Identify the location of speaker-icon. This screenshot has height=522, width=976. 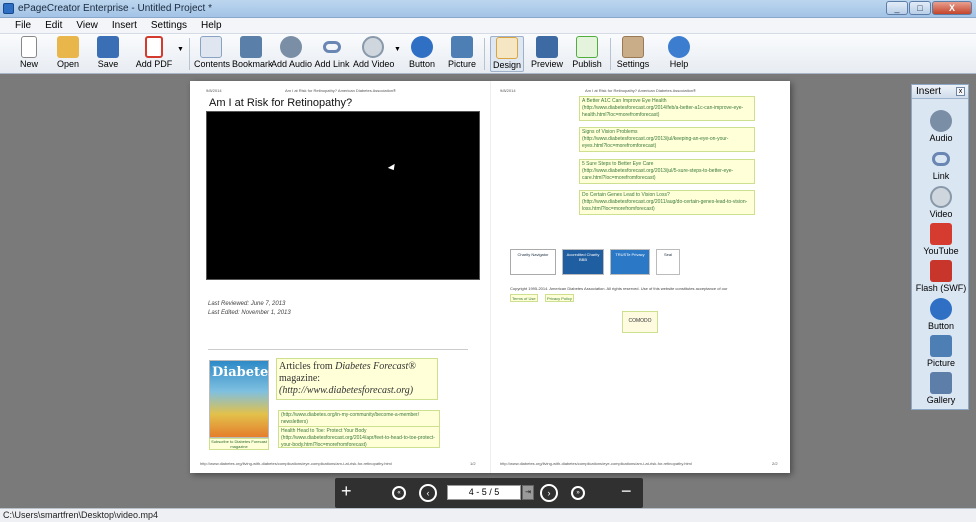
(941, 121).